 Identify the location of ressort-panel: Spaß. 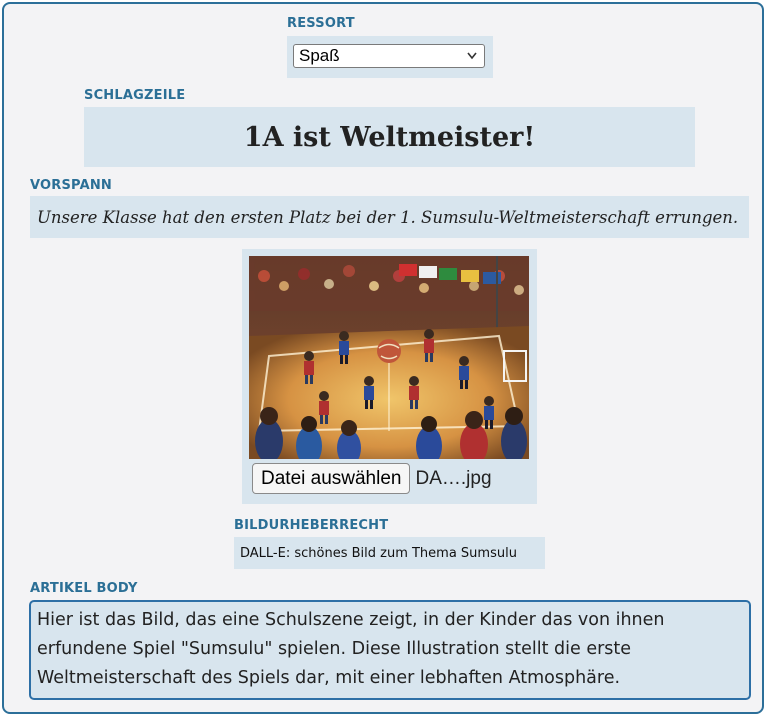
(390, 57).